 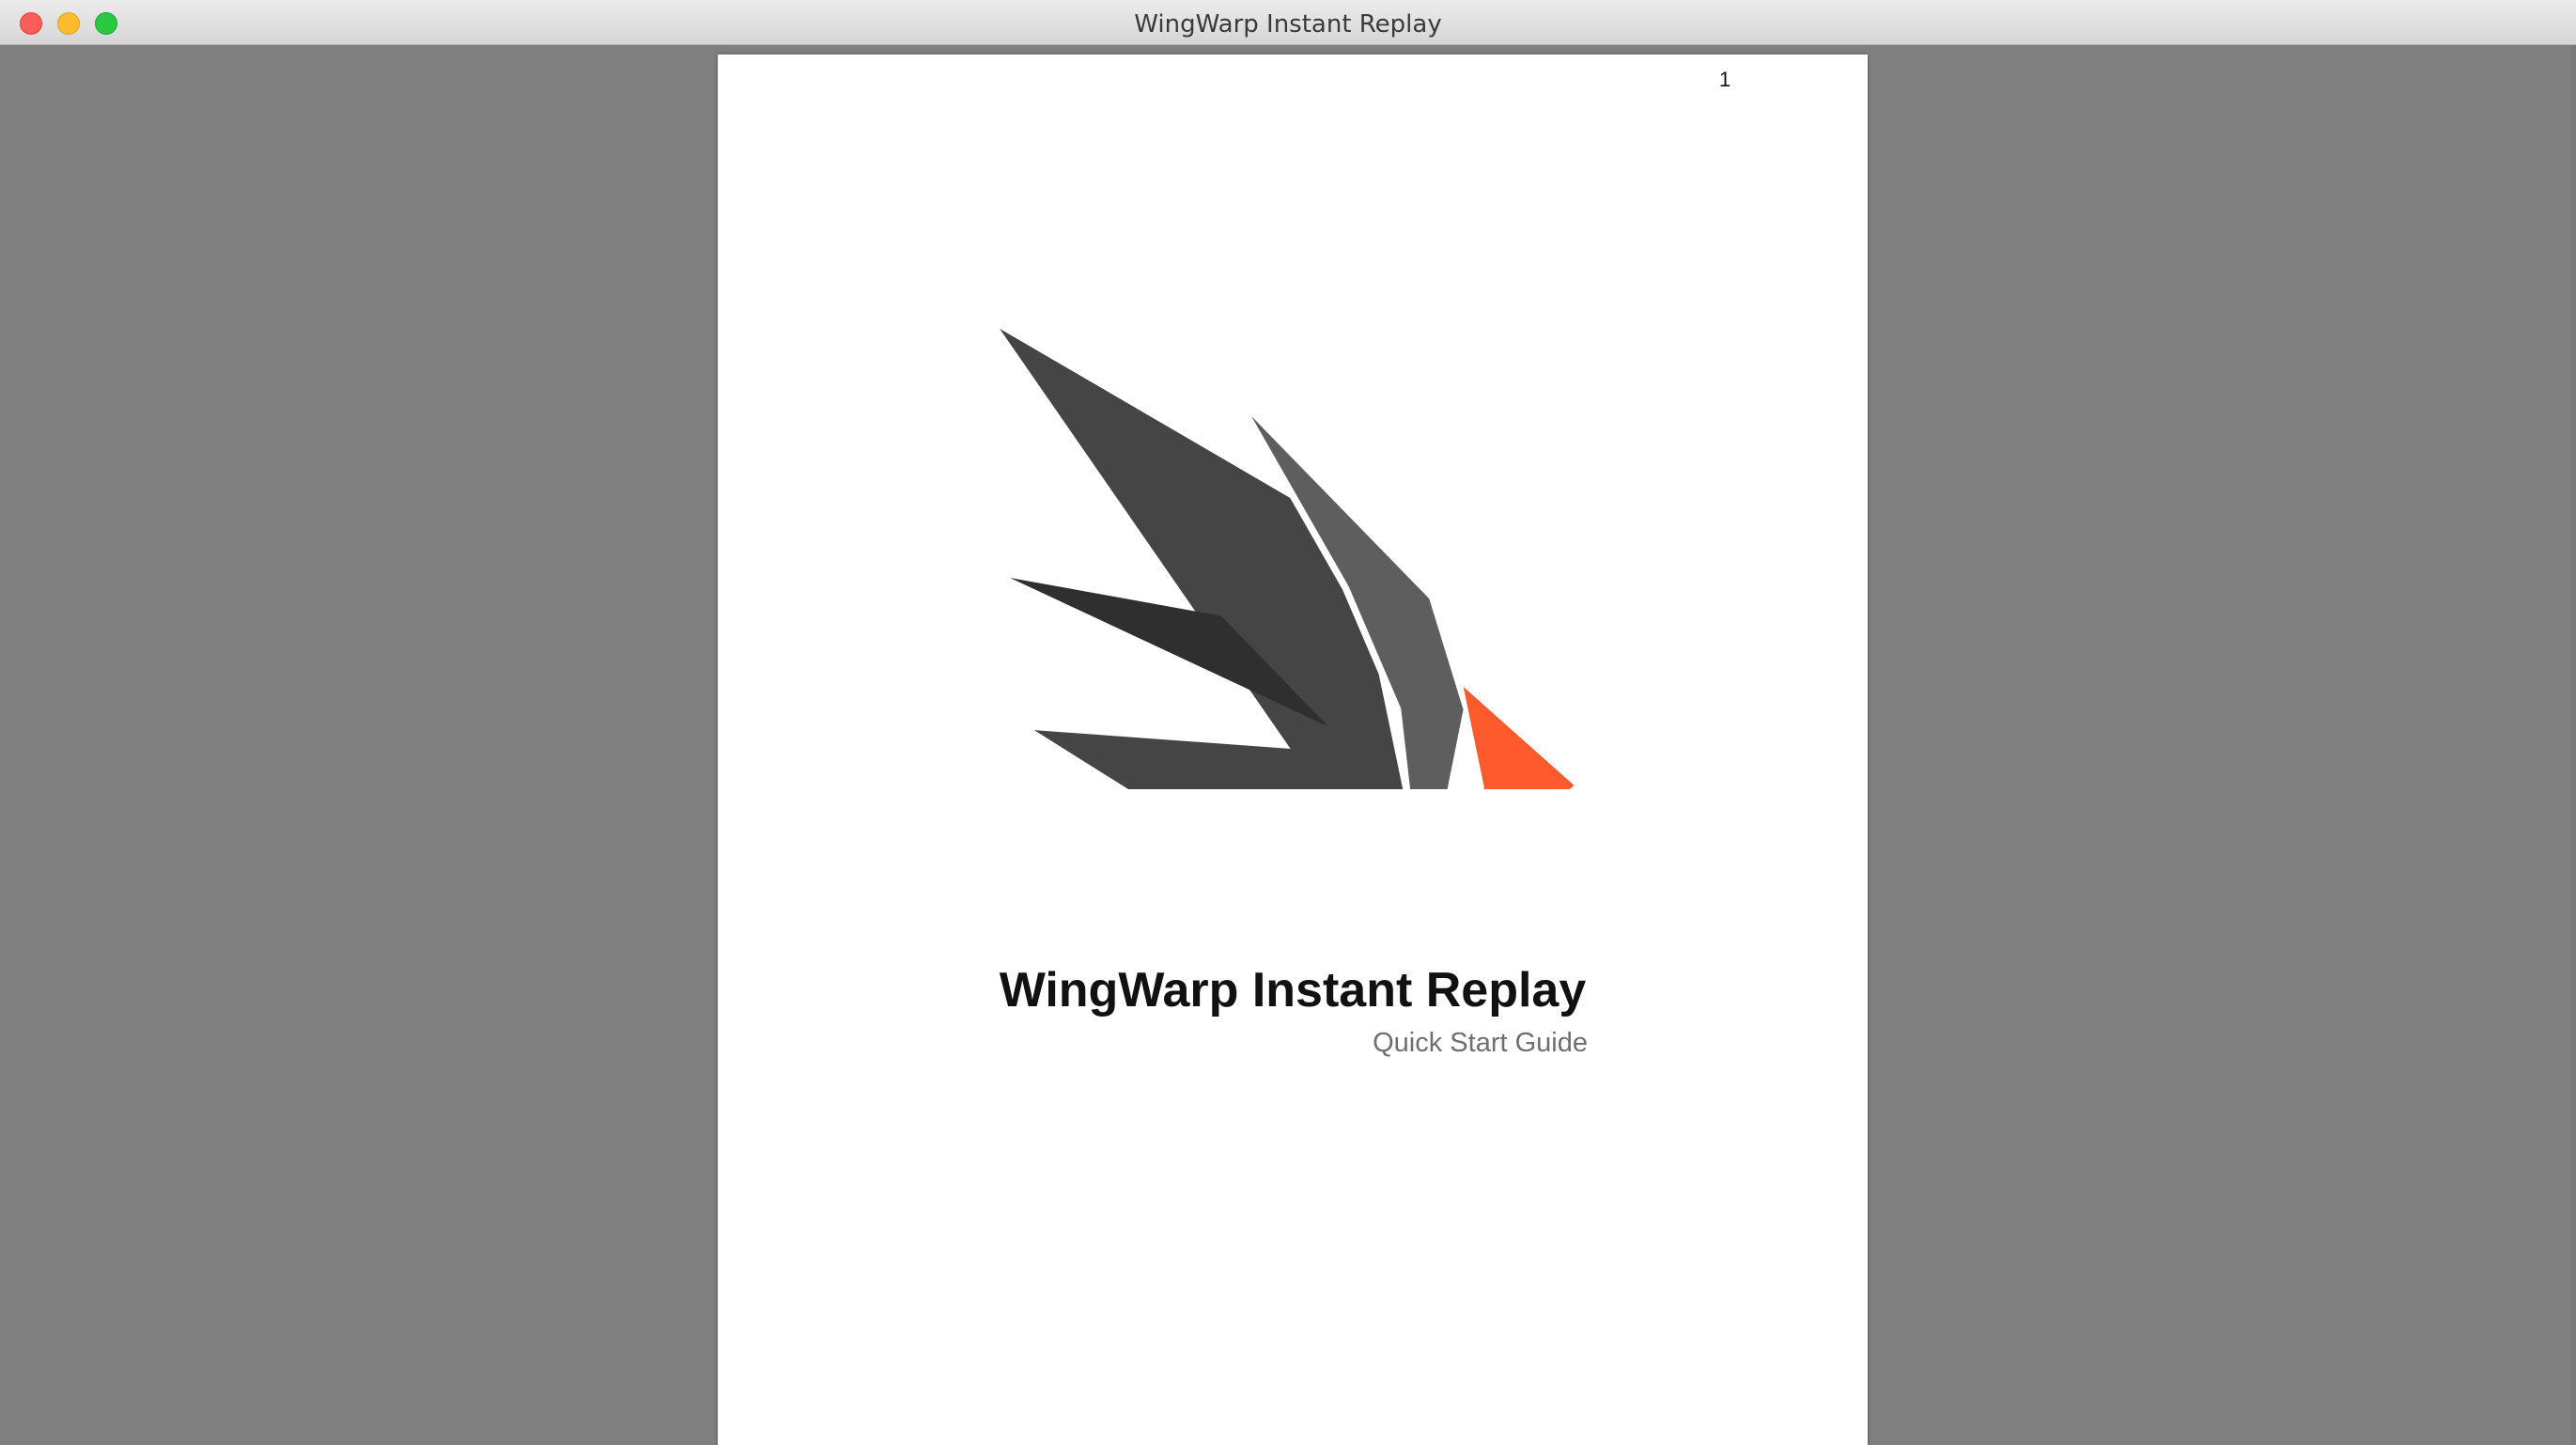 I want to click on window-titlebar: WingWarp Instant Replay, so click(x=1288, y=22).